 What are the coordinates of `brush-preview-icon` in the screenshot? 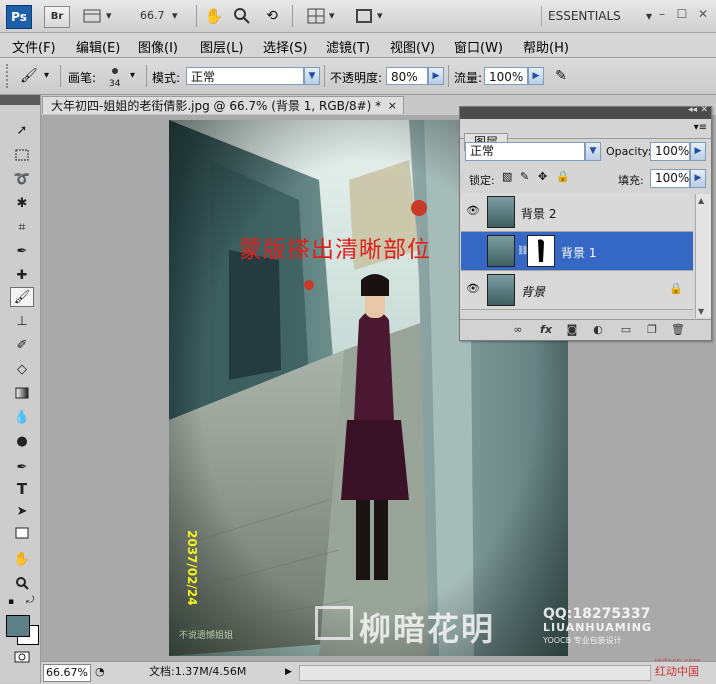 It's located at (115, 71).